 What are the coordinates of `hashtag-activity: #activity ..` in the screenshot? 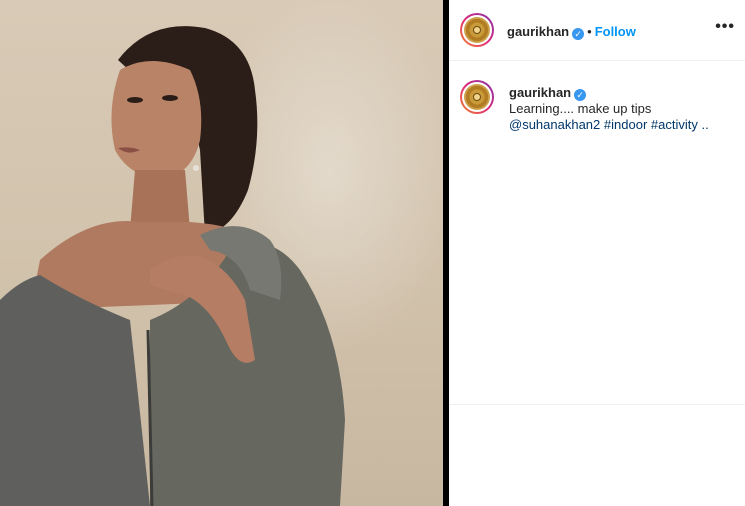 It's located at (680, 124).